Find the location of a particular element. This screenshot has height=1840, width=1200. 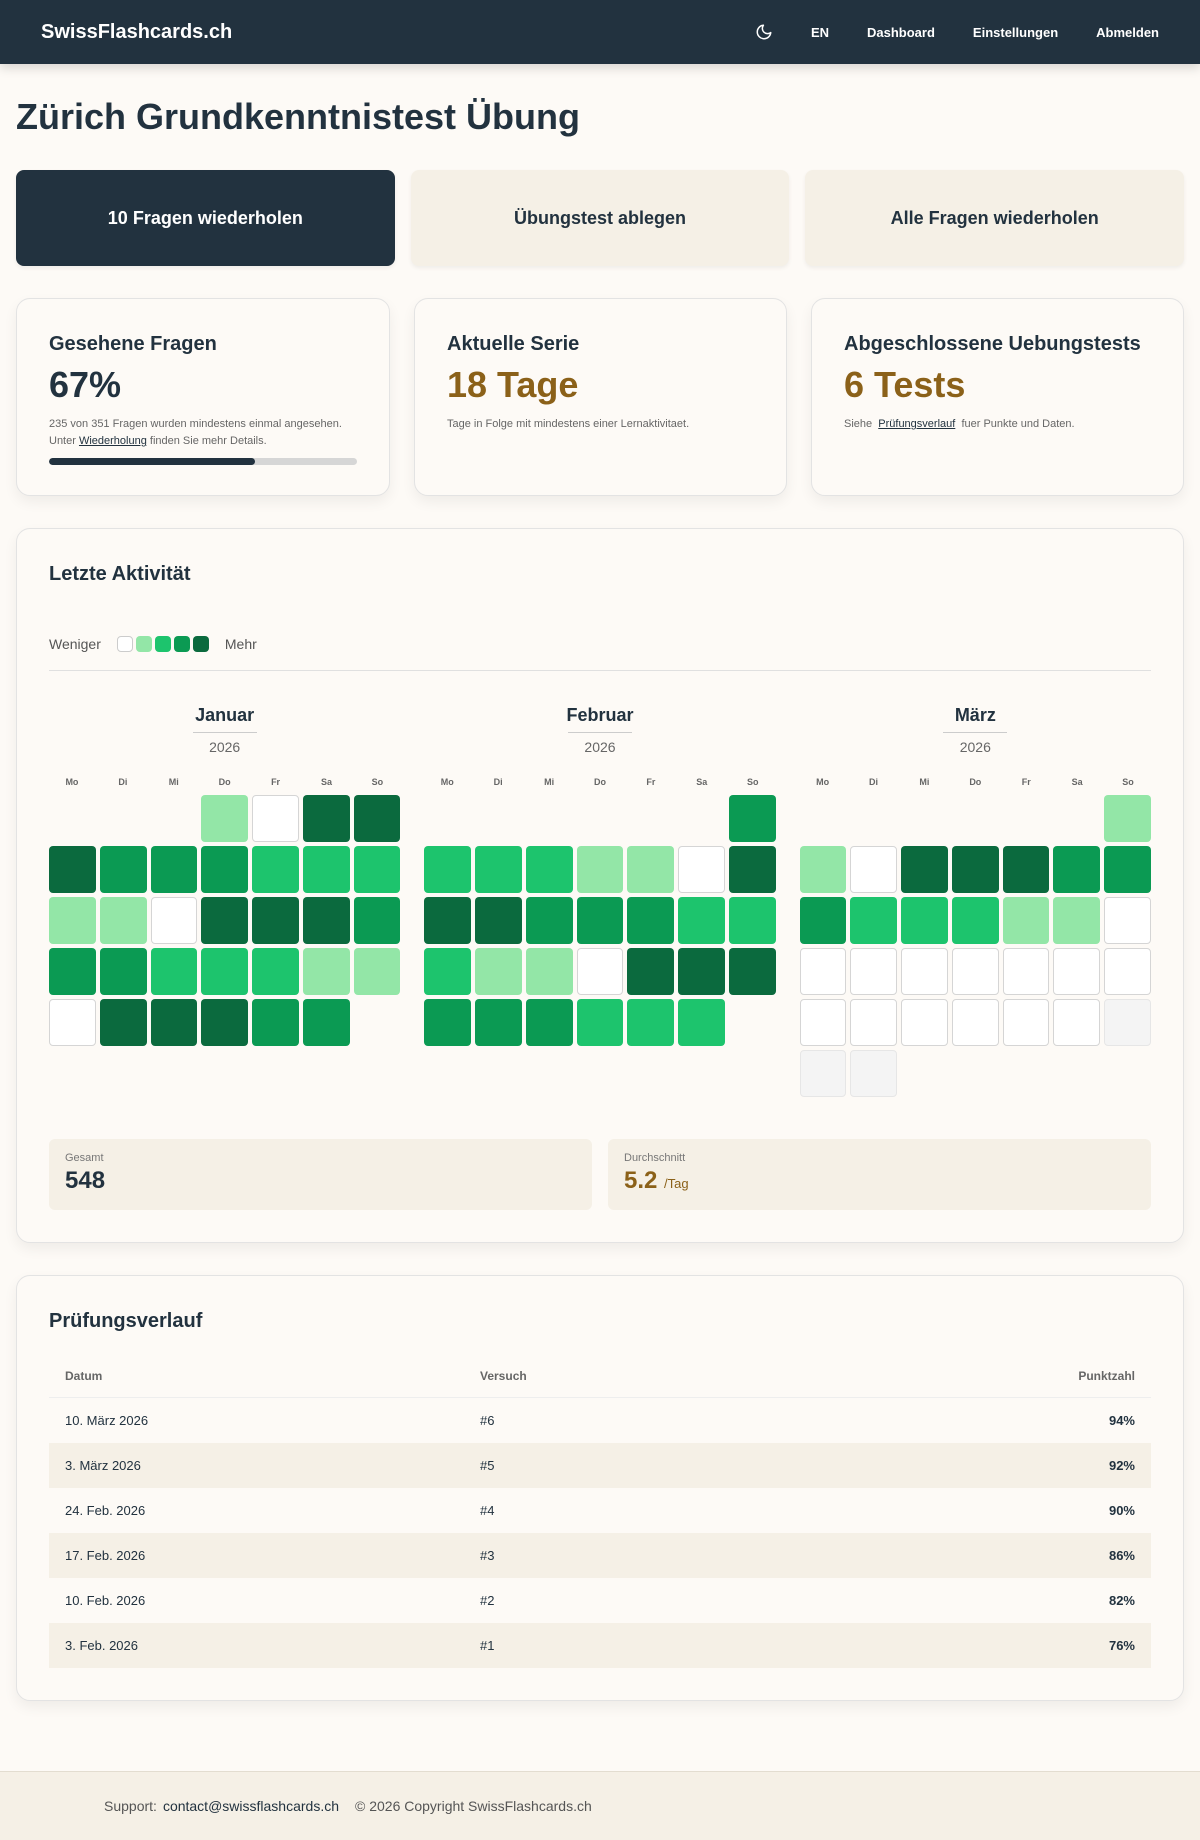

cell-attempt: #2 is located at coordinates (487, 1600).